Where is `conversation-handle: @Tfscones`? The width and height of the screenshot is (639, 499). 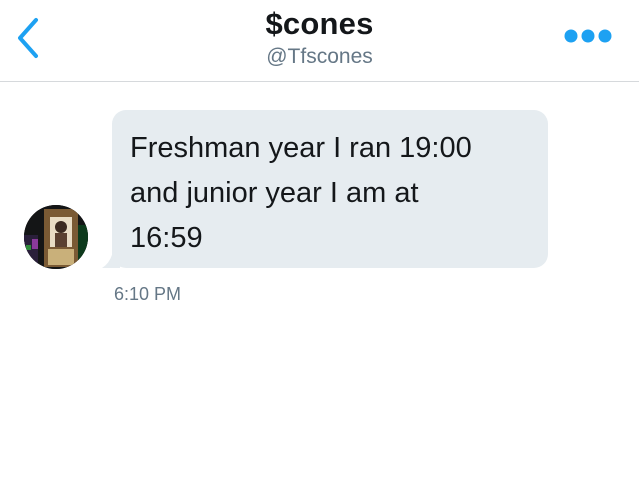
conversation-handle: @Tfscones is located at coordinates (319, 56).